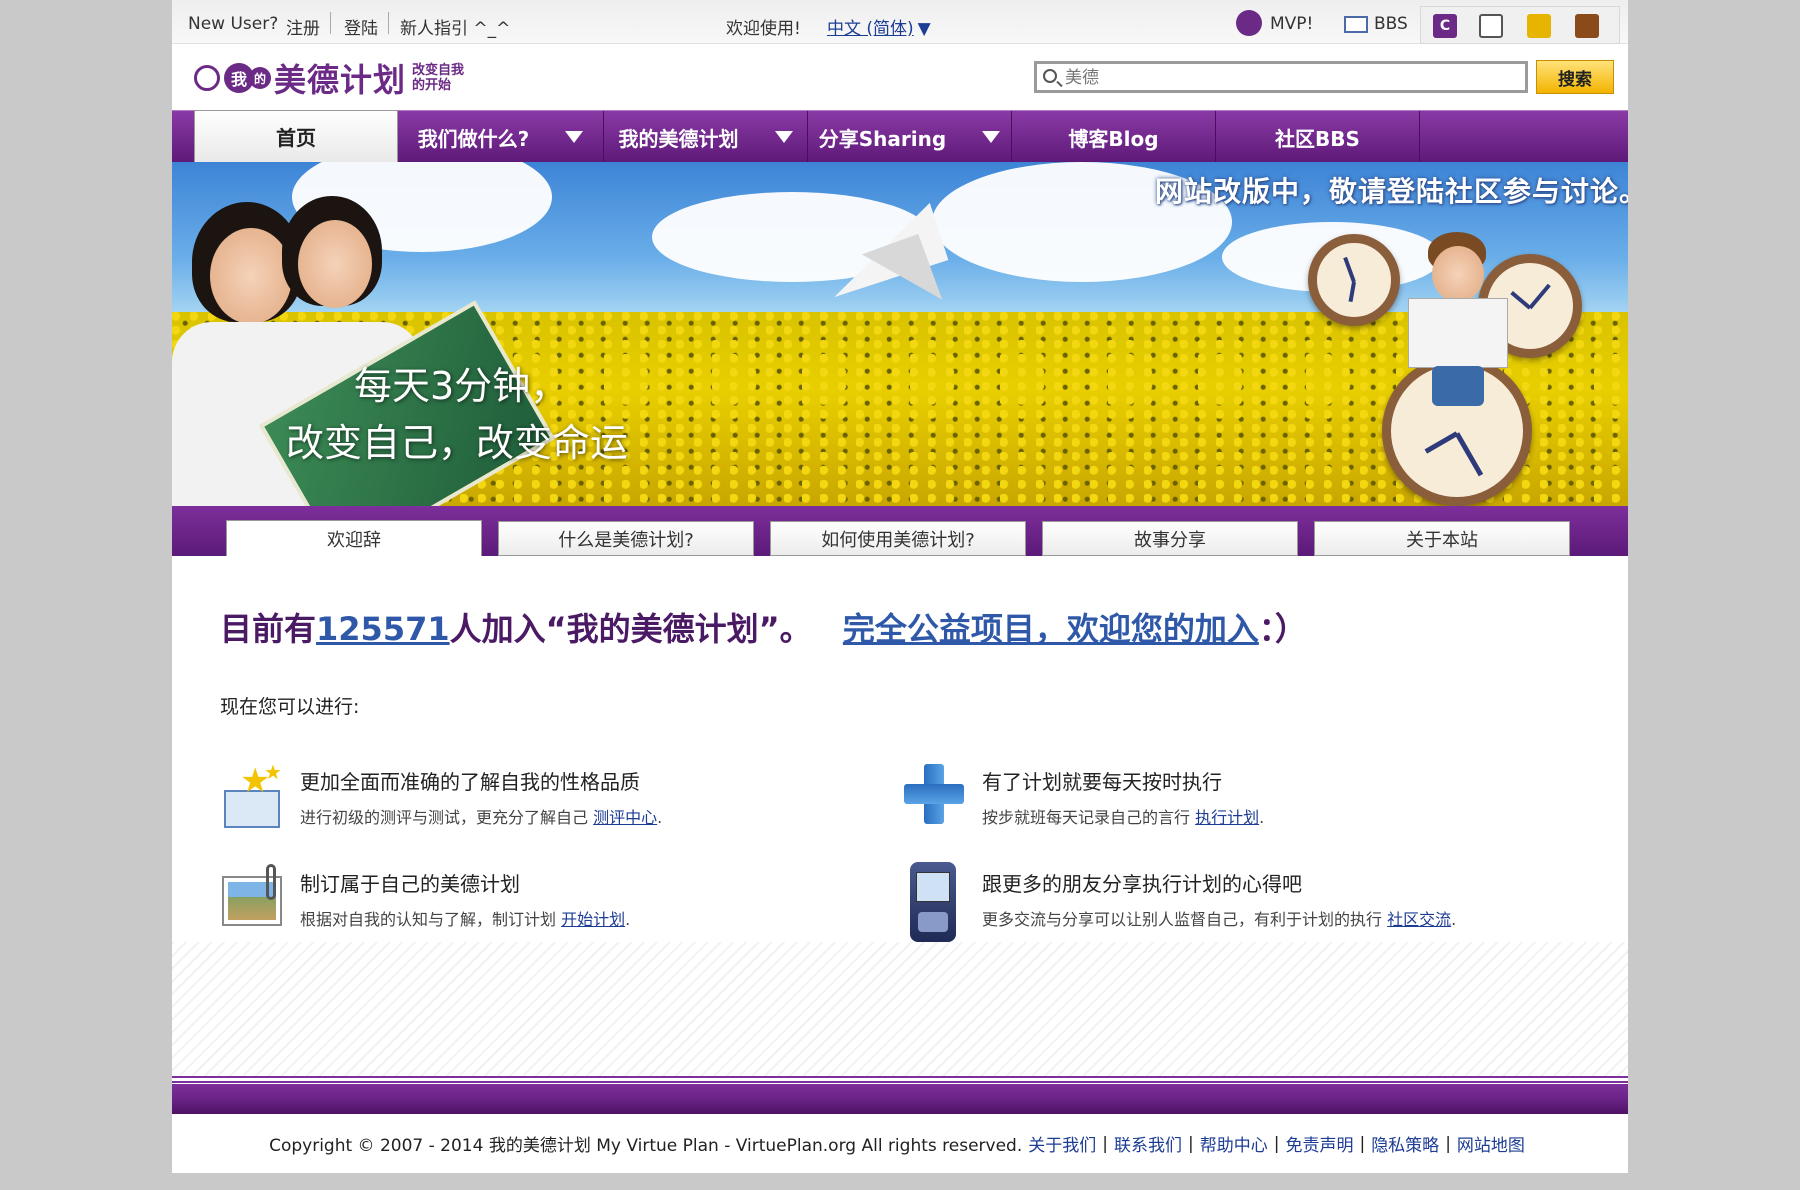  What do you see at coordinates (1520, 25) in the screenshot?
I see `toolbar-icons: C` at bounding box center [1520, 25].